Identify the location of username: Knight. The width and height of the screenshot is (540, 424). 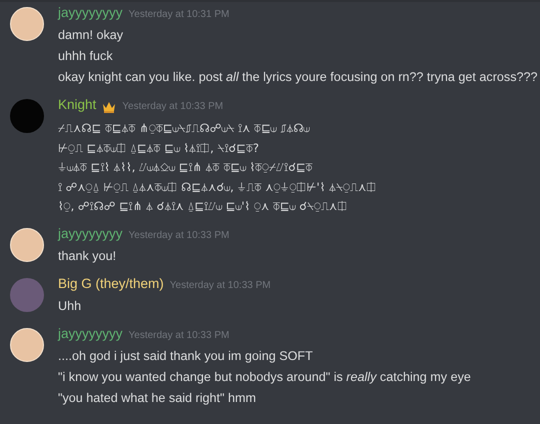
(77, 104).